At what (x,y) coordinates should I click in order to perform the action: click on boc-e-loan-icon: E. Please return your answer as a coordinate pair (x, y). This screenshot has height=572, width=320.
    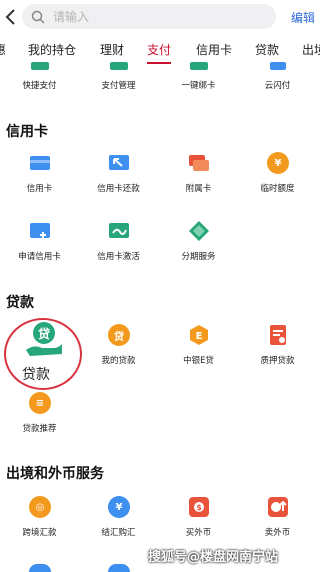
    Looking at the image, I should click on (199, 335).